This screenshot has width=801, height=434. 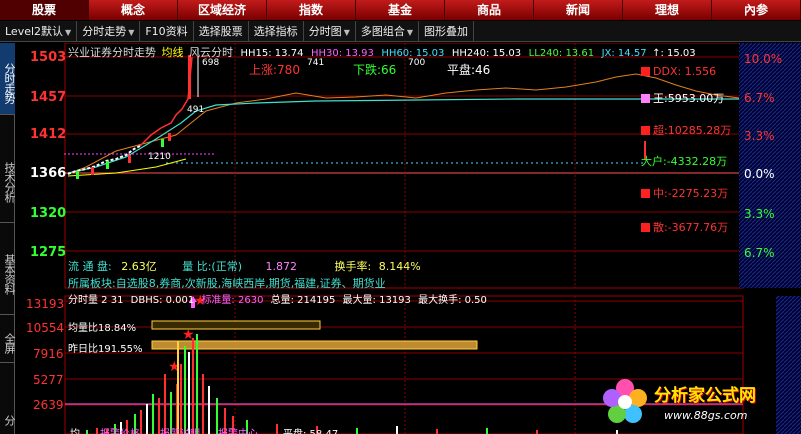 I want to click on ll240: LL240: 13.61, so click(x=561, y=53).